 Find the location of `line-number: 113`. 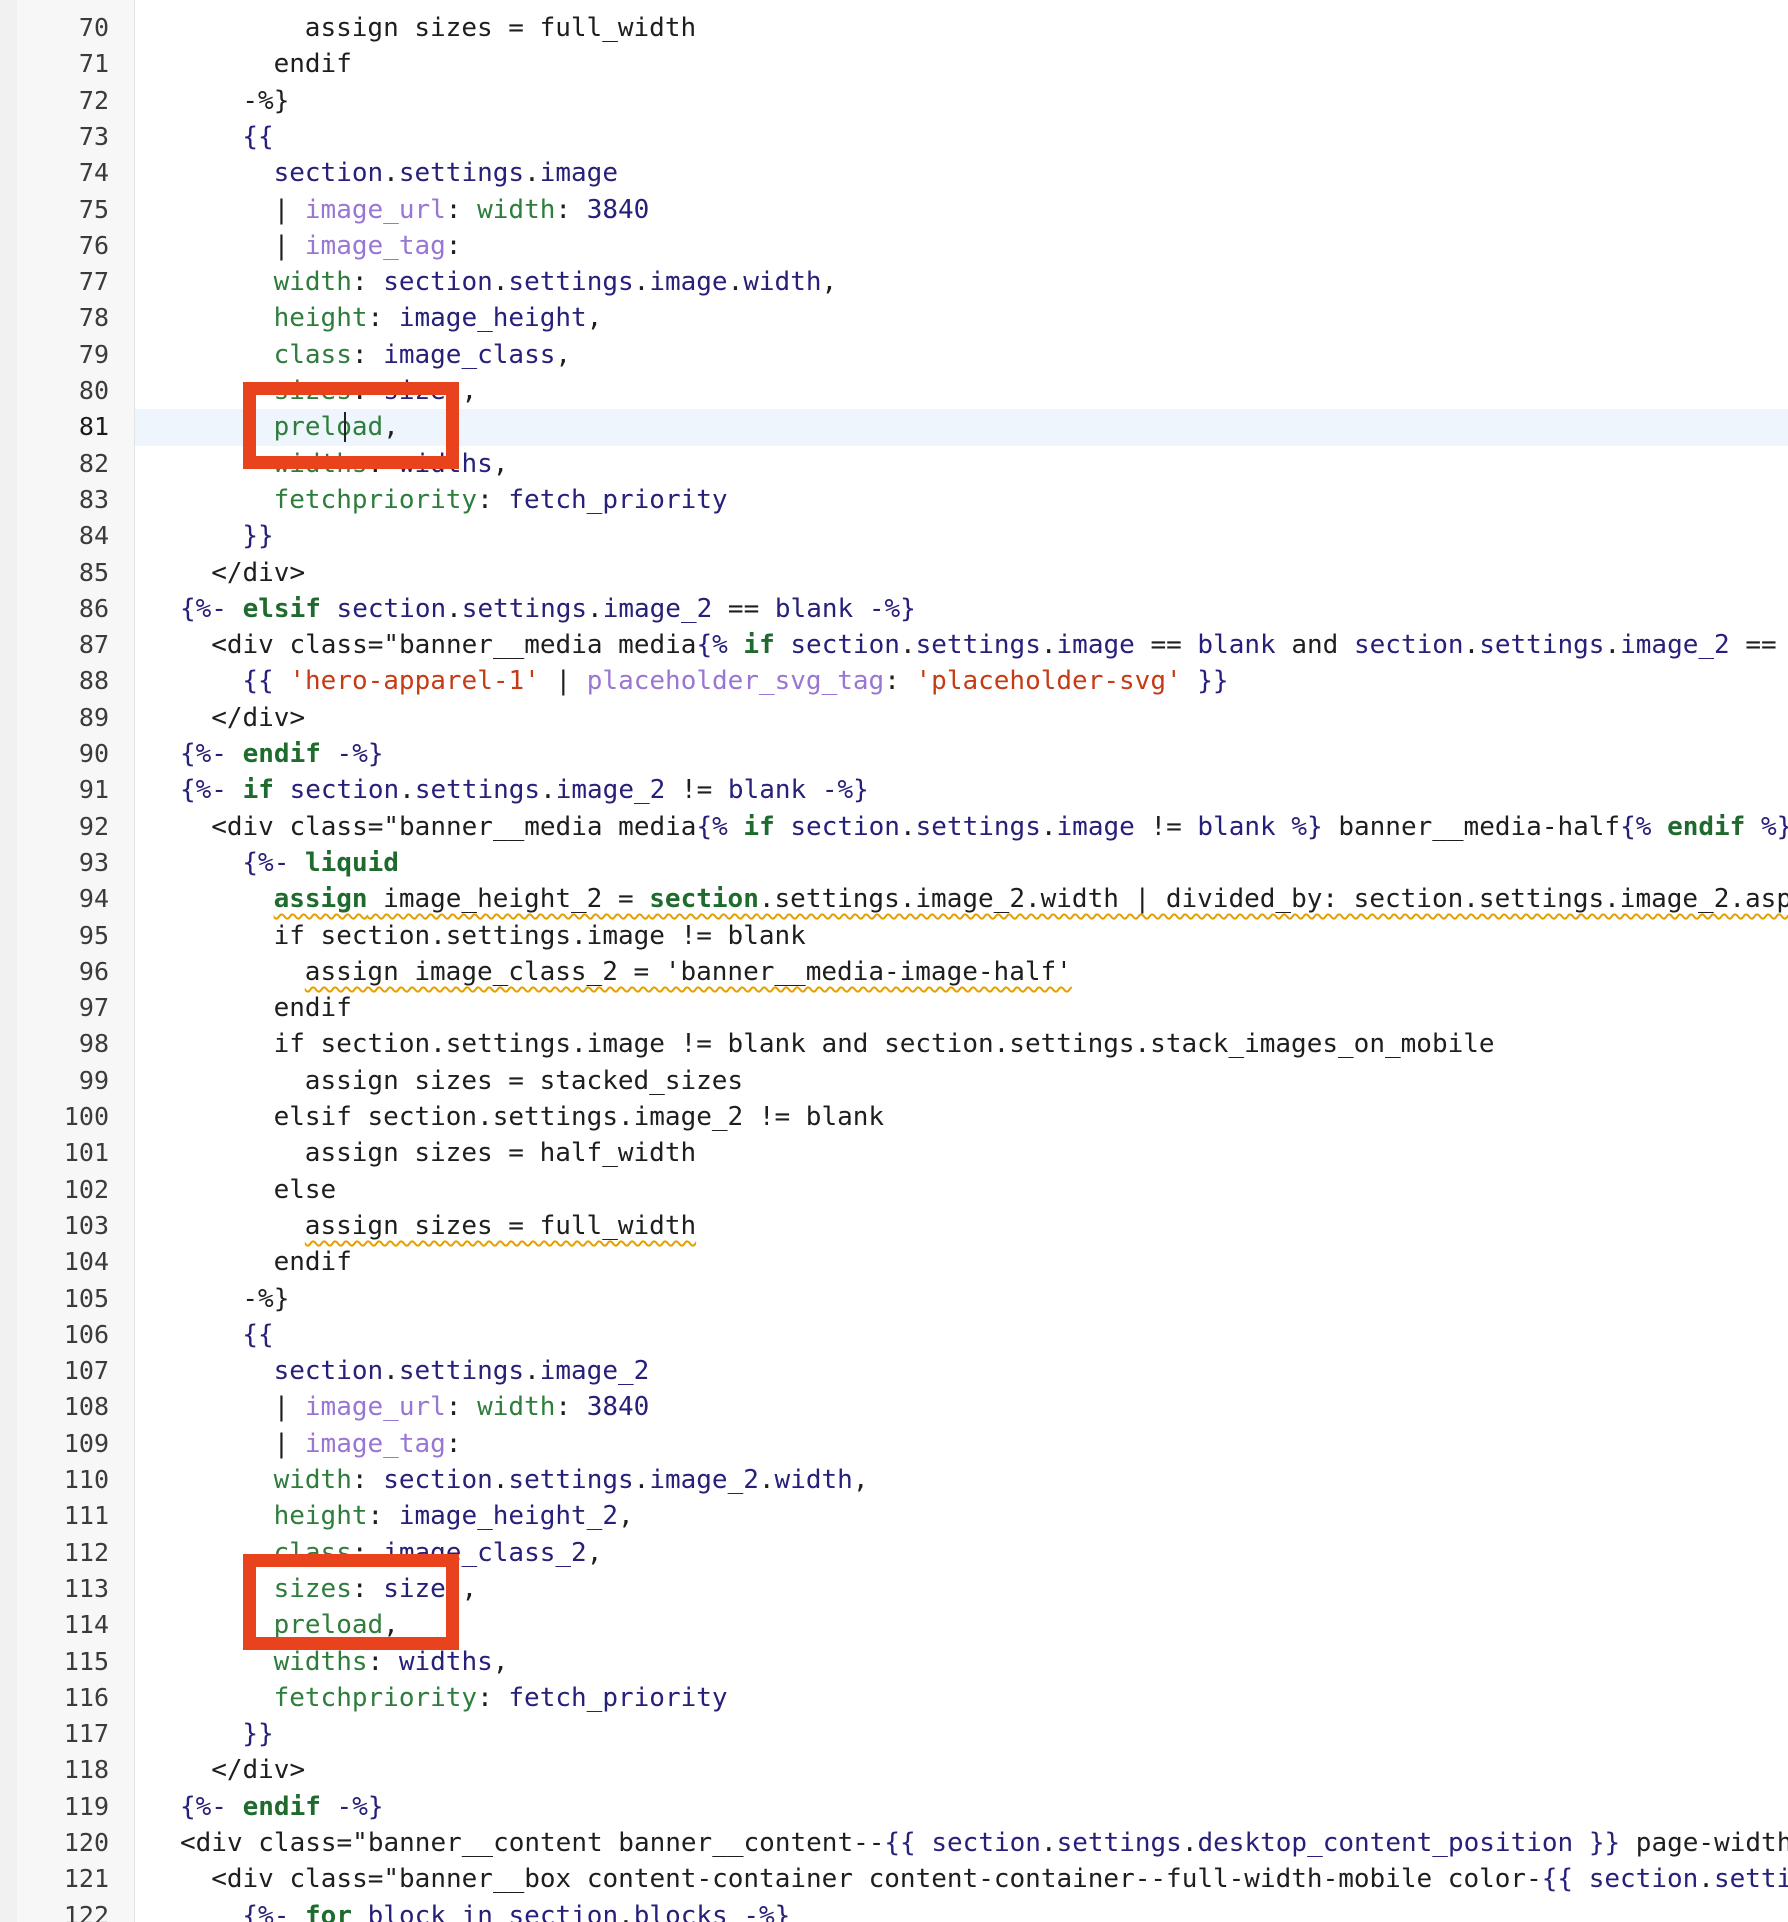

line-number: 113 is located at coordinates (86, 1588).